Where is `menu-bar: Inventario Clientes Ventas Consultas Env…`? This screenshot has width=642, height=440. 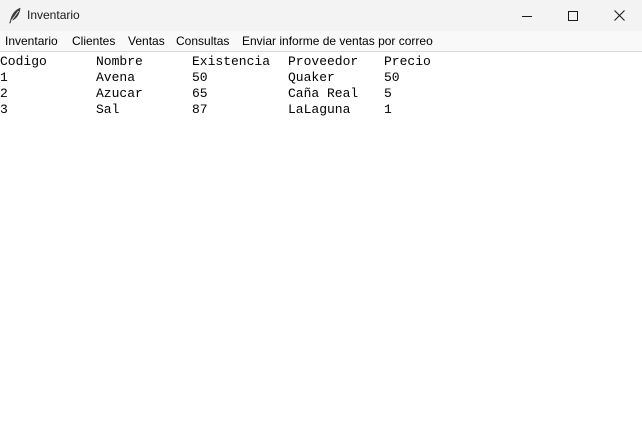
menu-bar: Inventario Clientes Ventas Consultas Env… is located at coordinates (321, 41).